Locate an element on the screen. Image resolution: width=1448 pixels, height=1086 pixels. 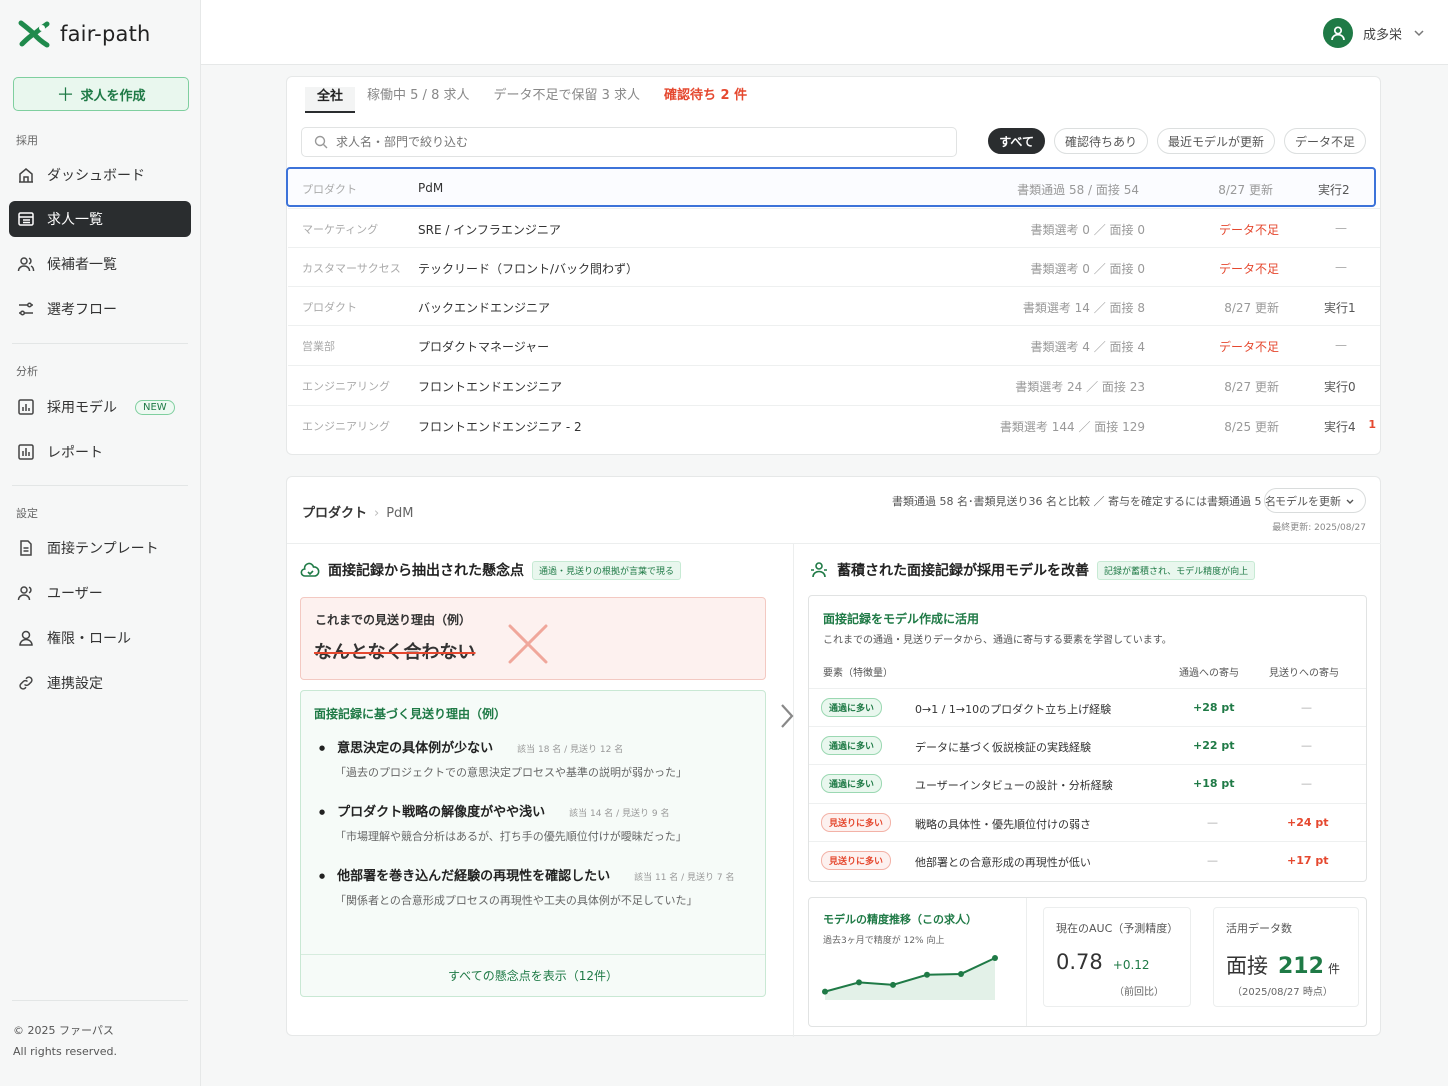
table-row: 営業部 プロダクトマネージャー 書類選考 4 ／ 面接 4 データ不足 — is located at coordinates (834, 345).